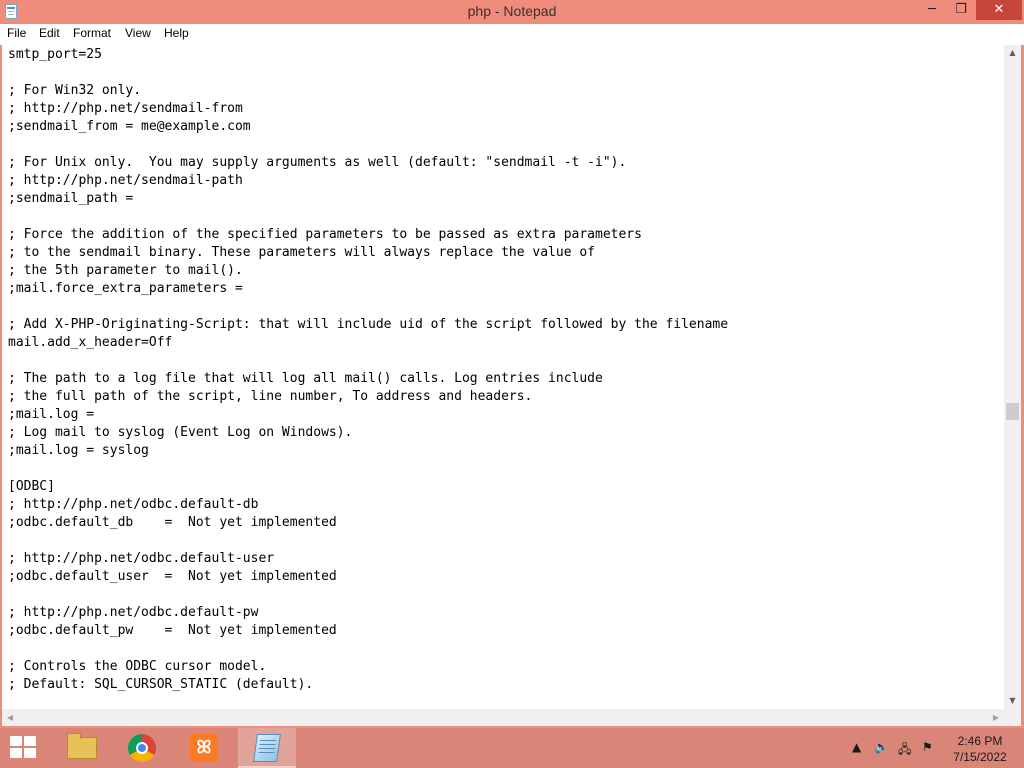 The width and height of the screenshot is (1024, 768). Describe the element at coordinates (999, 10) in the screenshot. I see `close-button: ✕` at that location.